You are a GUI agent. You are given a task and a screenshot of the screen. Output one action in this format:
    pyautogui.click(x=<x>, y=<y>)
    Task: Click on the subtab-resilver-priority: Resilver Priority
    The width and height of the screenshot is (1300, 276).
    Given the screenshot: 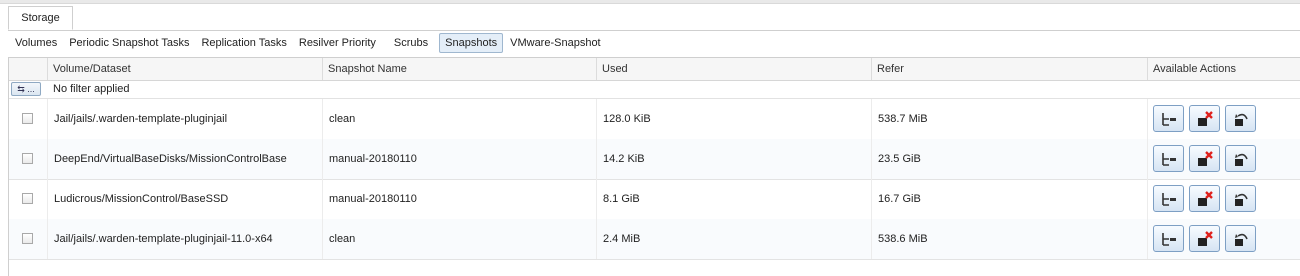 What is the action you would take?
    pyautogui.click(x=337, y=43)
    